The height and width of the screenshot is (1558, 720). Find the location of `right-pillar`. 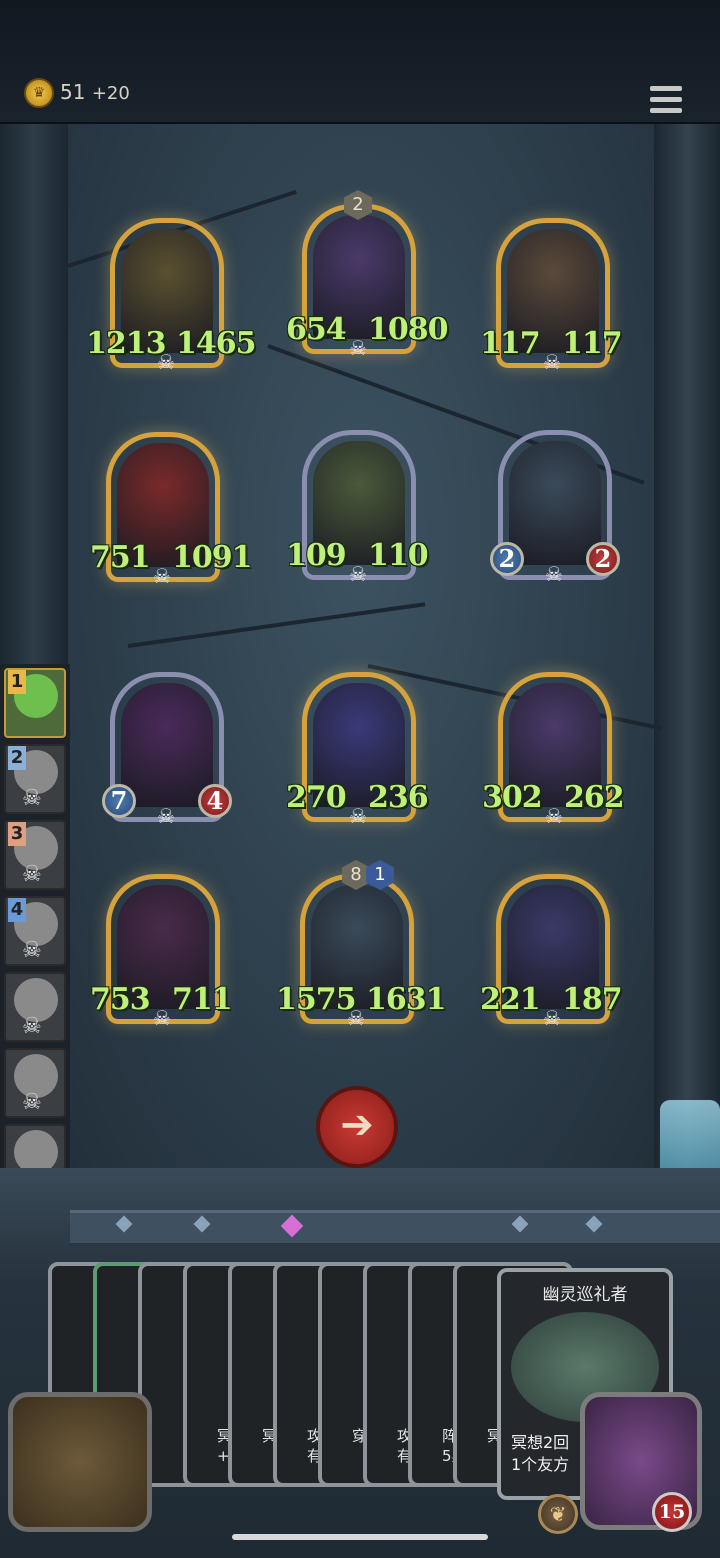

right-pillar is located at coordinates (687, 646).